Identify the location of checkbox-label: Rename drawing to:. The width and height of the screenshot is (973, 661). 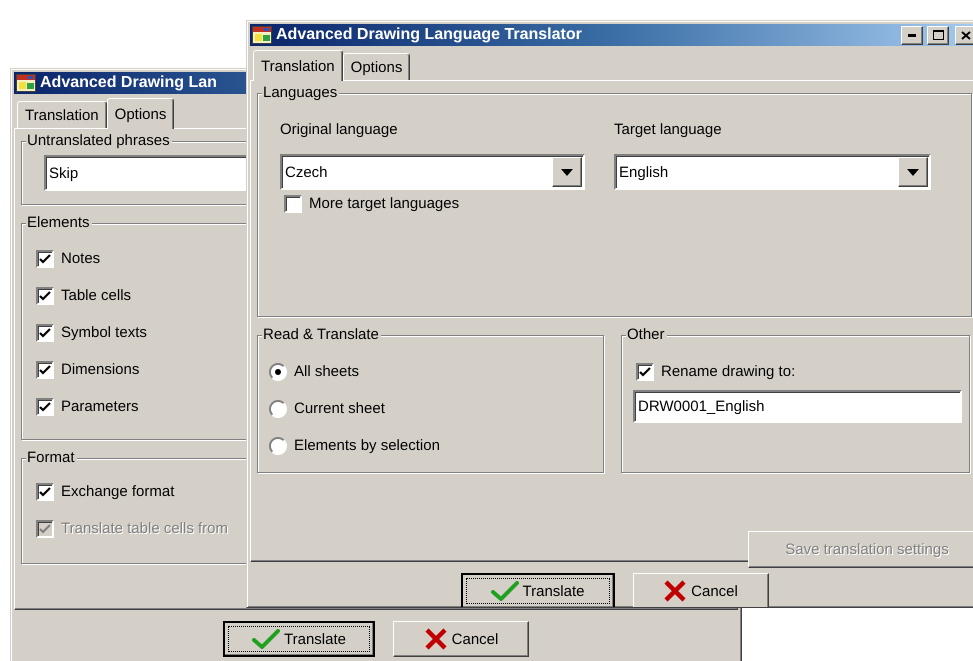
(728, 371).